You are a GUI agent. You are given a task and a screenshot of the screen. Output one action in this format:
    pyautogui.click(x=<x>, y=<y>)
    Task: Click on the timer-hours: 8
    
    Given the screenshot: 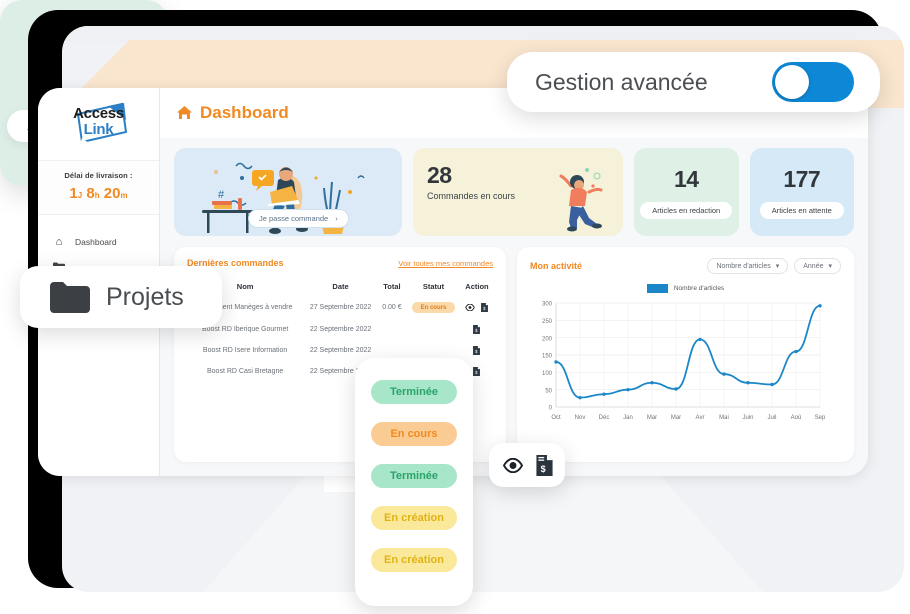 What is the action you would take?
    pyautogui.click(x=90, y=193)
    